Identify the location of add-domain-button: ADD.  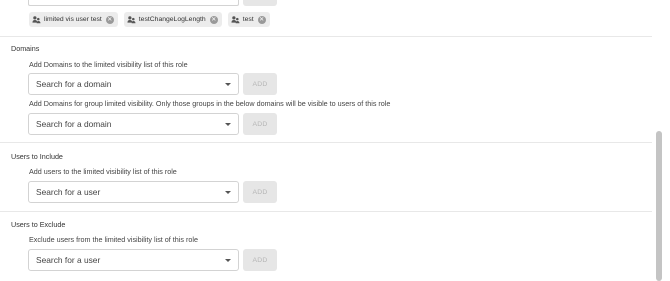
(260, 84).